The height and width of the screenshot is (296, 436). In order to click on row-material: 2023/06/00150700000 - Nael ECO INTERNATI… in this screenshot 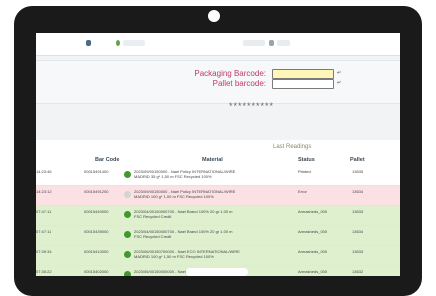, I will do `click(187, 254)`.